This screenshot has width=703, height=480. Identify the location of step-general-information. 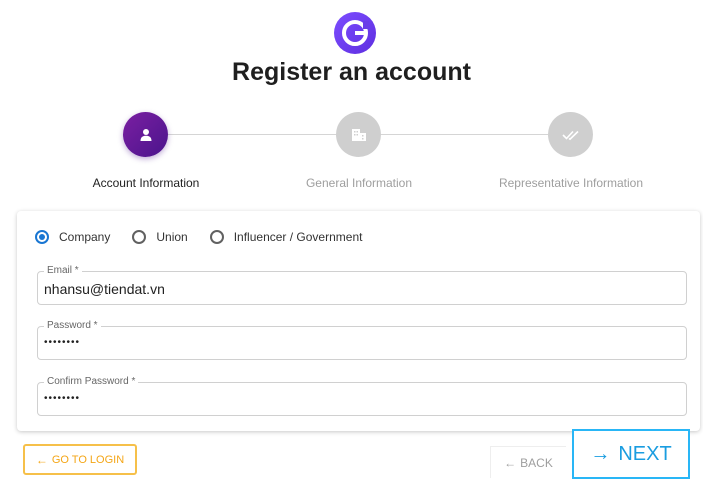
(358, 134).